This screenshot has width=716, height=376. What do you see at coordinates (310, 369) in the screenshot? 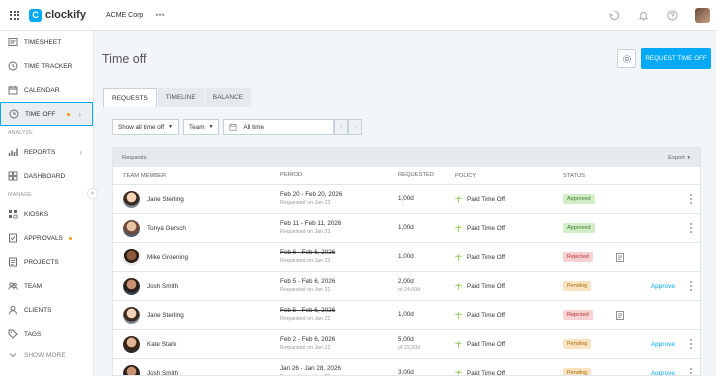
I see `period-range: Jan 26 - Jan 28, 2026` at bounding box center [310, 369].